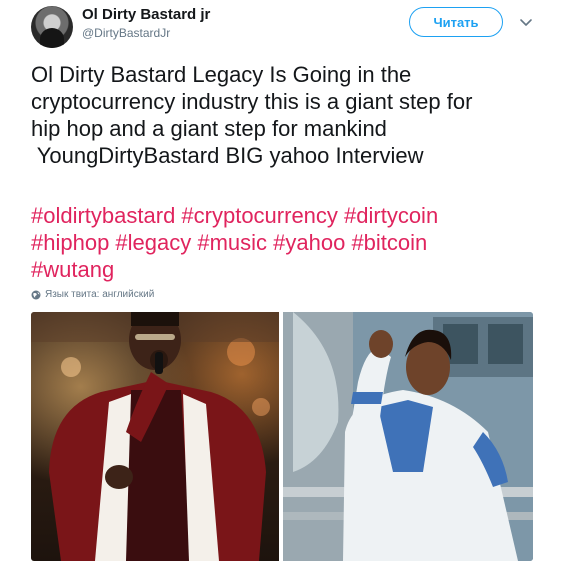 This screenshot has height=567, width=563. Describe the element at coordinates (126, 33) in the screenshot. I see `user-handle: @DirtyBastardJr` at that location.